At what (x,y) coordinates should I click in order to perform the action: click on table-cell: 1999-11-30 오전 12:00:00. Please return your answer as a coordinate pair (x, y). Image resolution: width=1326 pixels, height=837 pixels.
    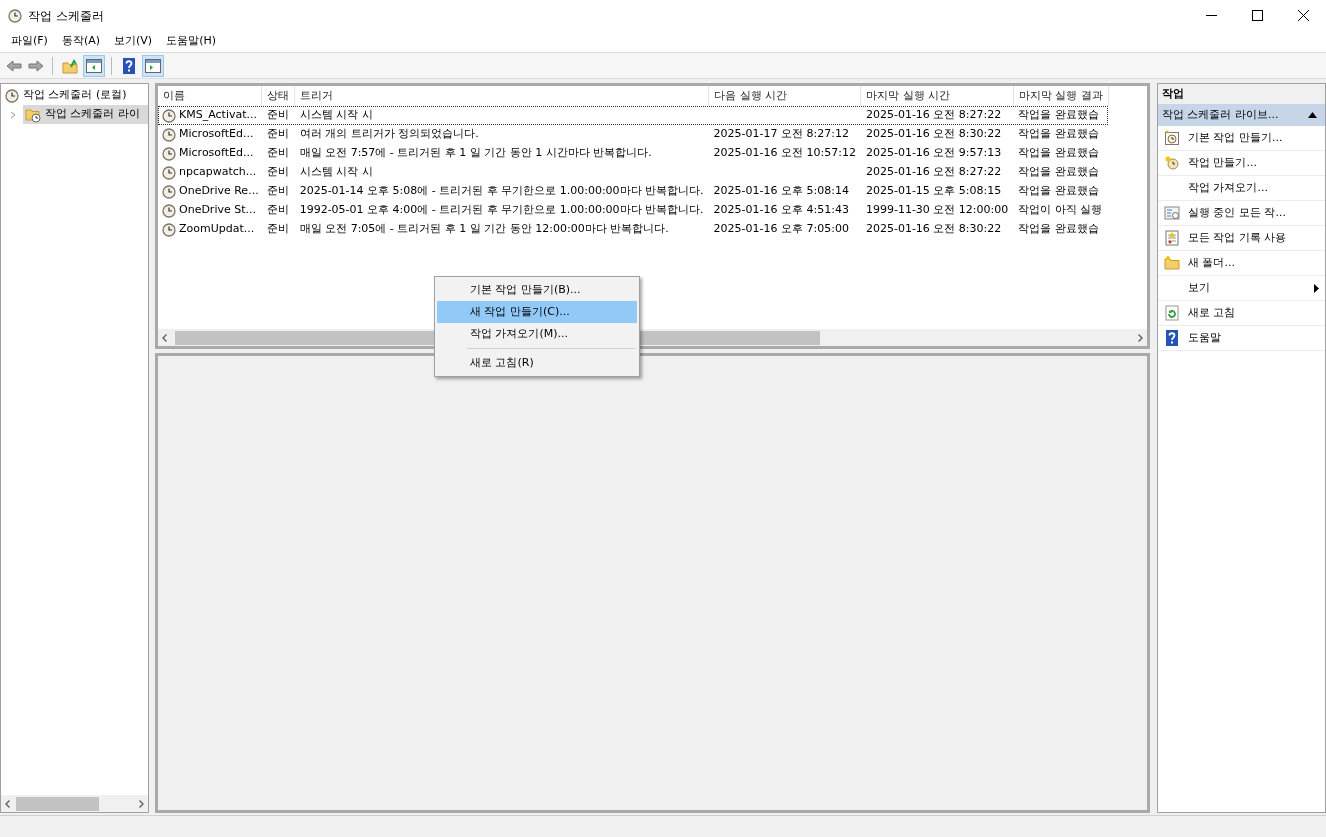
    Looking at the image, I should click on (937, 210).